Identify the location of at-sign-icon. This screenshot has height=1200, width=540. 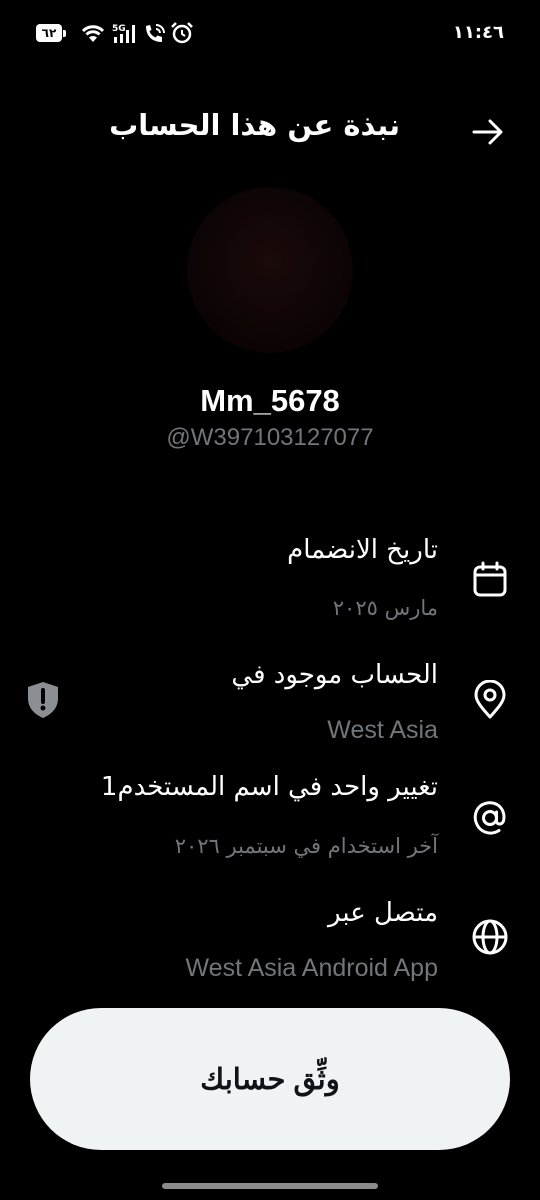
(489, 818).